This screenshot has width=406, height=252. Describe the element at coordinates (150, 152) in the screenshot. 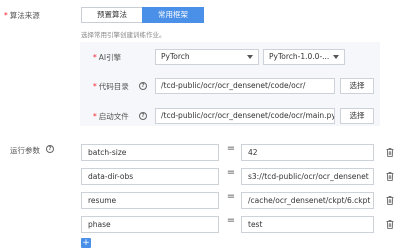

I see `param-name-input: batch-size` at that location.